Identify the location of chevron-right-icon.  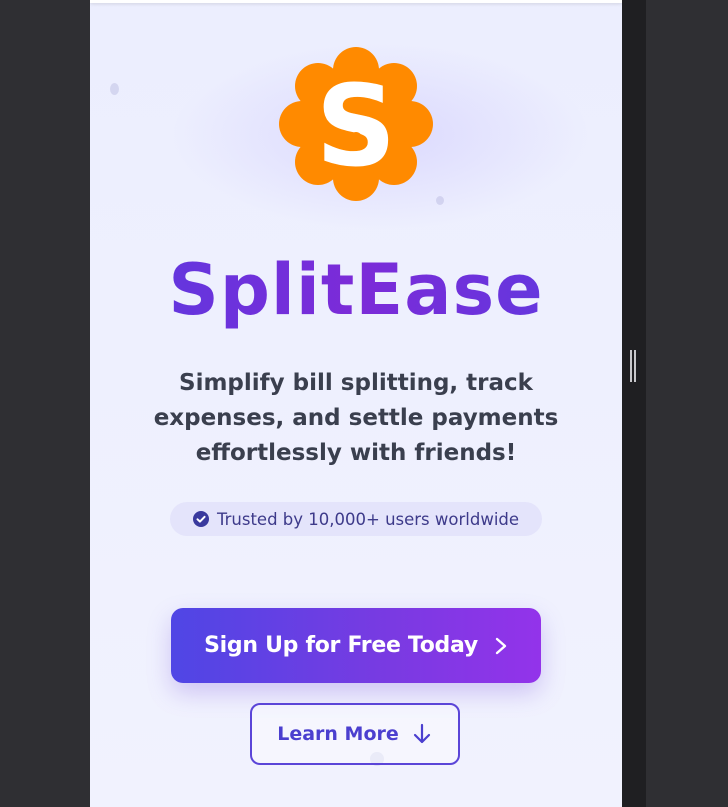
(501, 645).